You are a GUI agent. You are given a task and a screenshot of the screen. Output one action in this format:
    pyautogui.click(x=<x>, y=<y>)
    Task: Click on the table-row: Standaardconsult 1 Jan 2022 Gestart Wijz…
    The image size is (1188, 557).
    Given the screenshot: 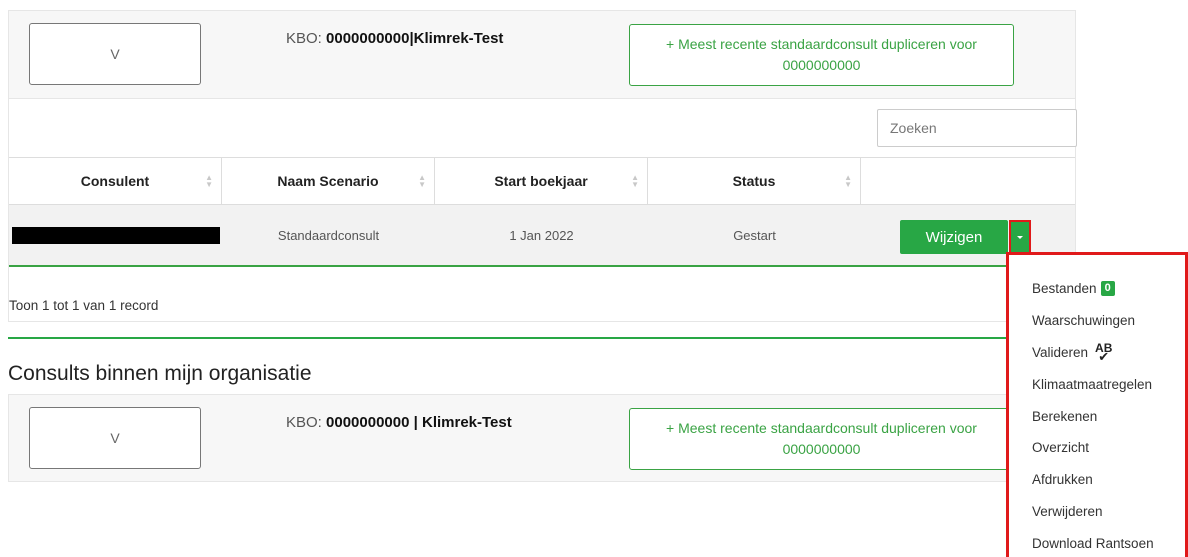 What is the action you would take?
    pyautogui.click(x=542, y=236)
    